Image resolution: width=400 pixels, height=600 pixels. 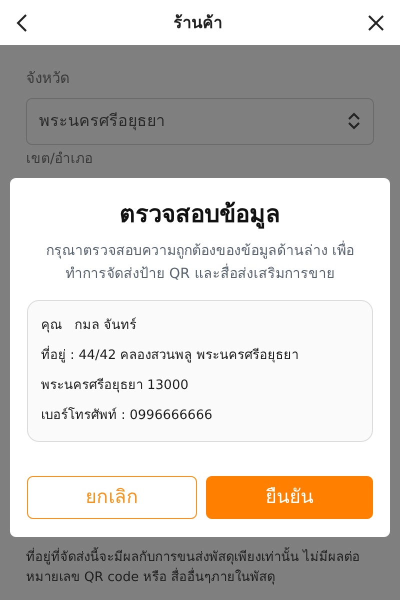 What do you see at coordinates (200, 263) in the screenshot?
I see `dialog-message: กรุณาตรวจสอบความถูกต้องของข้อมูลด้านล่าง เพื่อทำการจัดส่งป้าย QR และสื่อส่งเสริมการขาย` at bounding box center [200, 263].